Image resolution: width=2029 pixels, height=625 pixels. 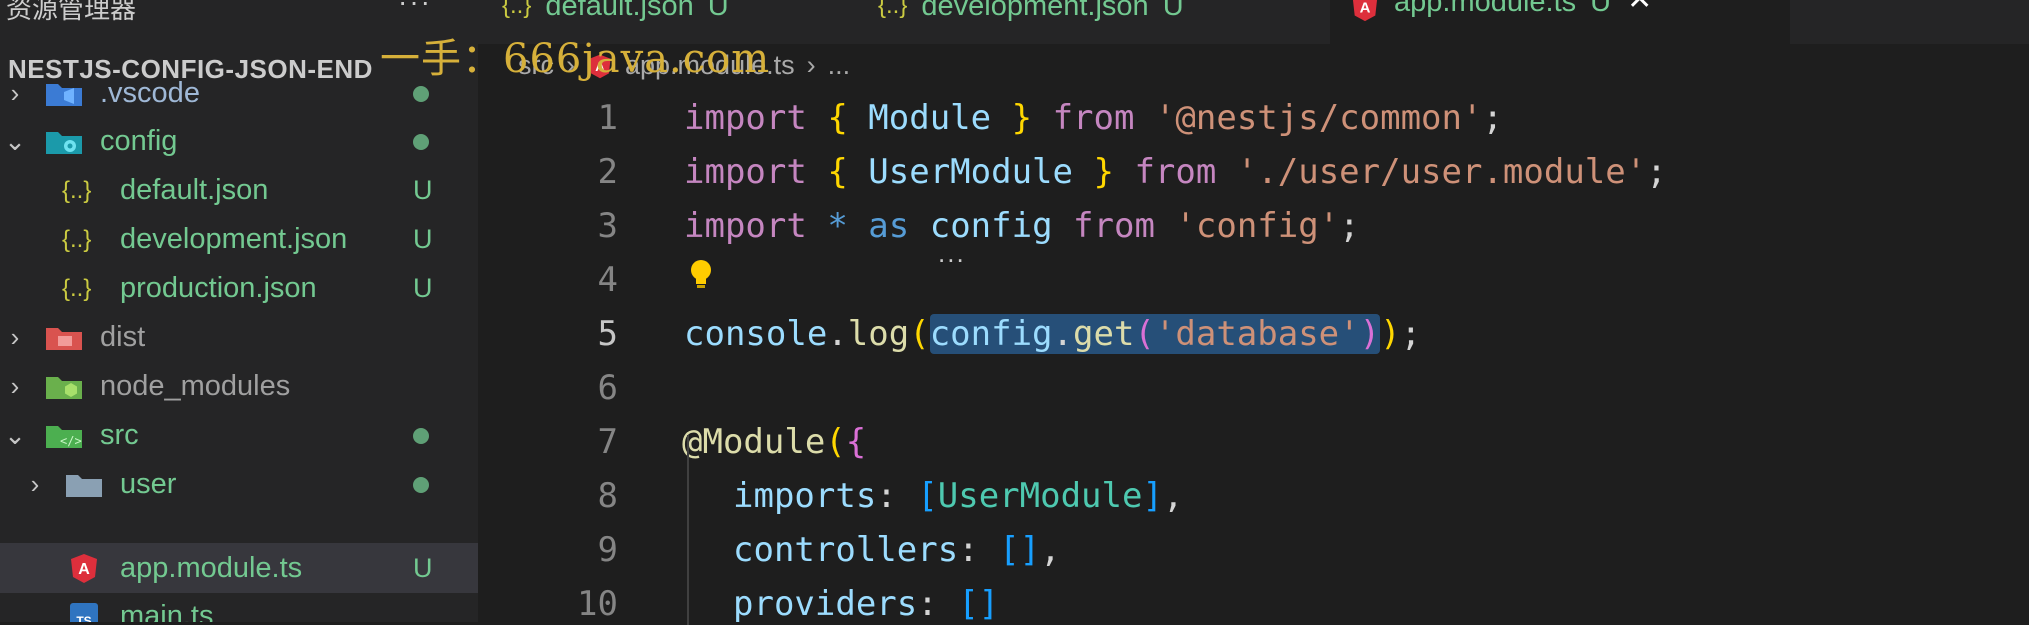 I want to click on line-number: 3, so click(x=607, y=226).